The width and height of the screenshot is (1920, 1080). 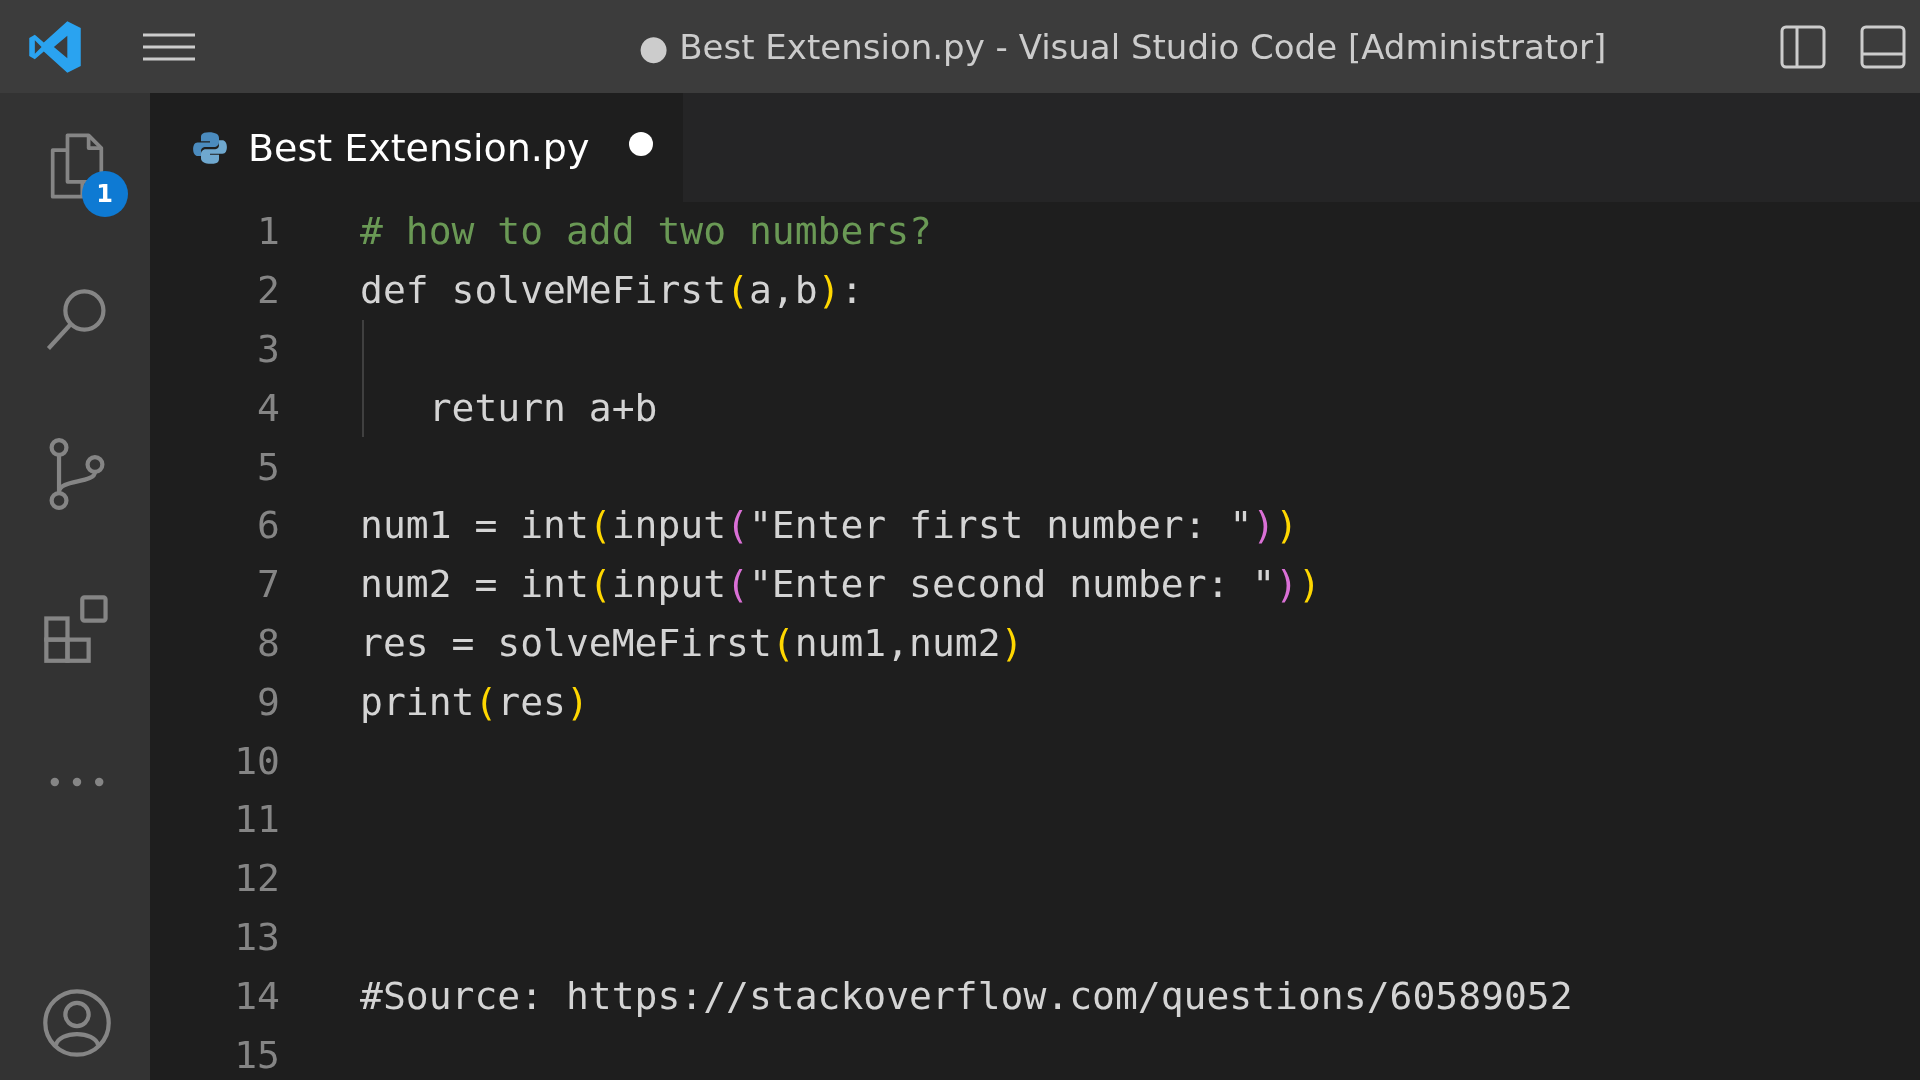 What do you see at coordinates (542, 407) in the screenshot?
I see `code-line: return a+b` at bounding box center [542, 407].